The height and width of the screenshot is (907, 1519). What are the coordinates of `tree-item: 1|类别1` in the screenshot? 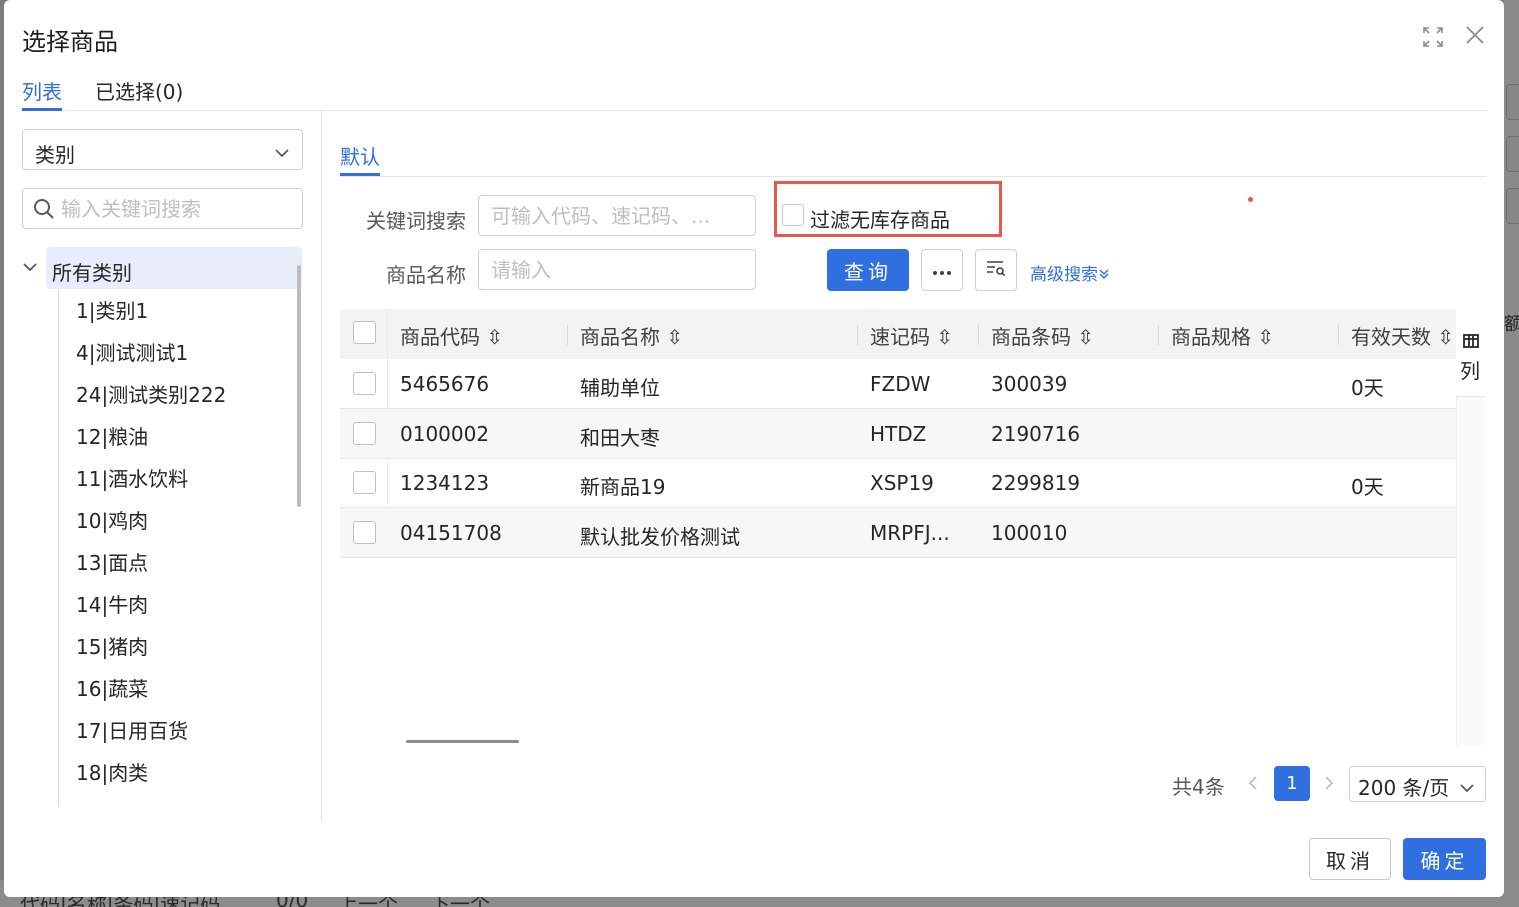 It's located at (112, 311).